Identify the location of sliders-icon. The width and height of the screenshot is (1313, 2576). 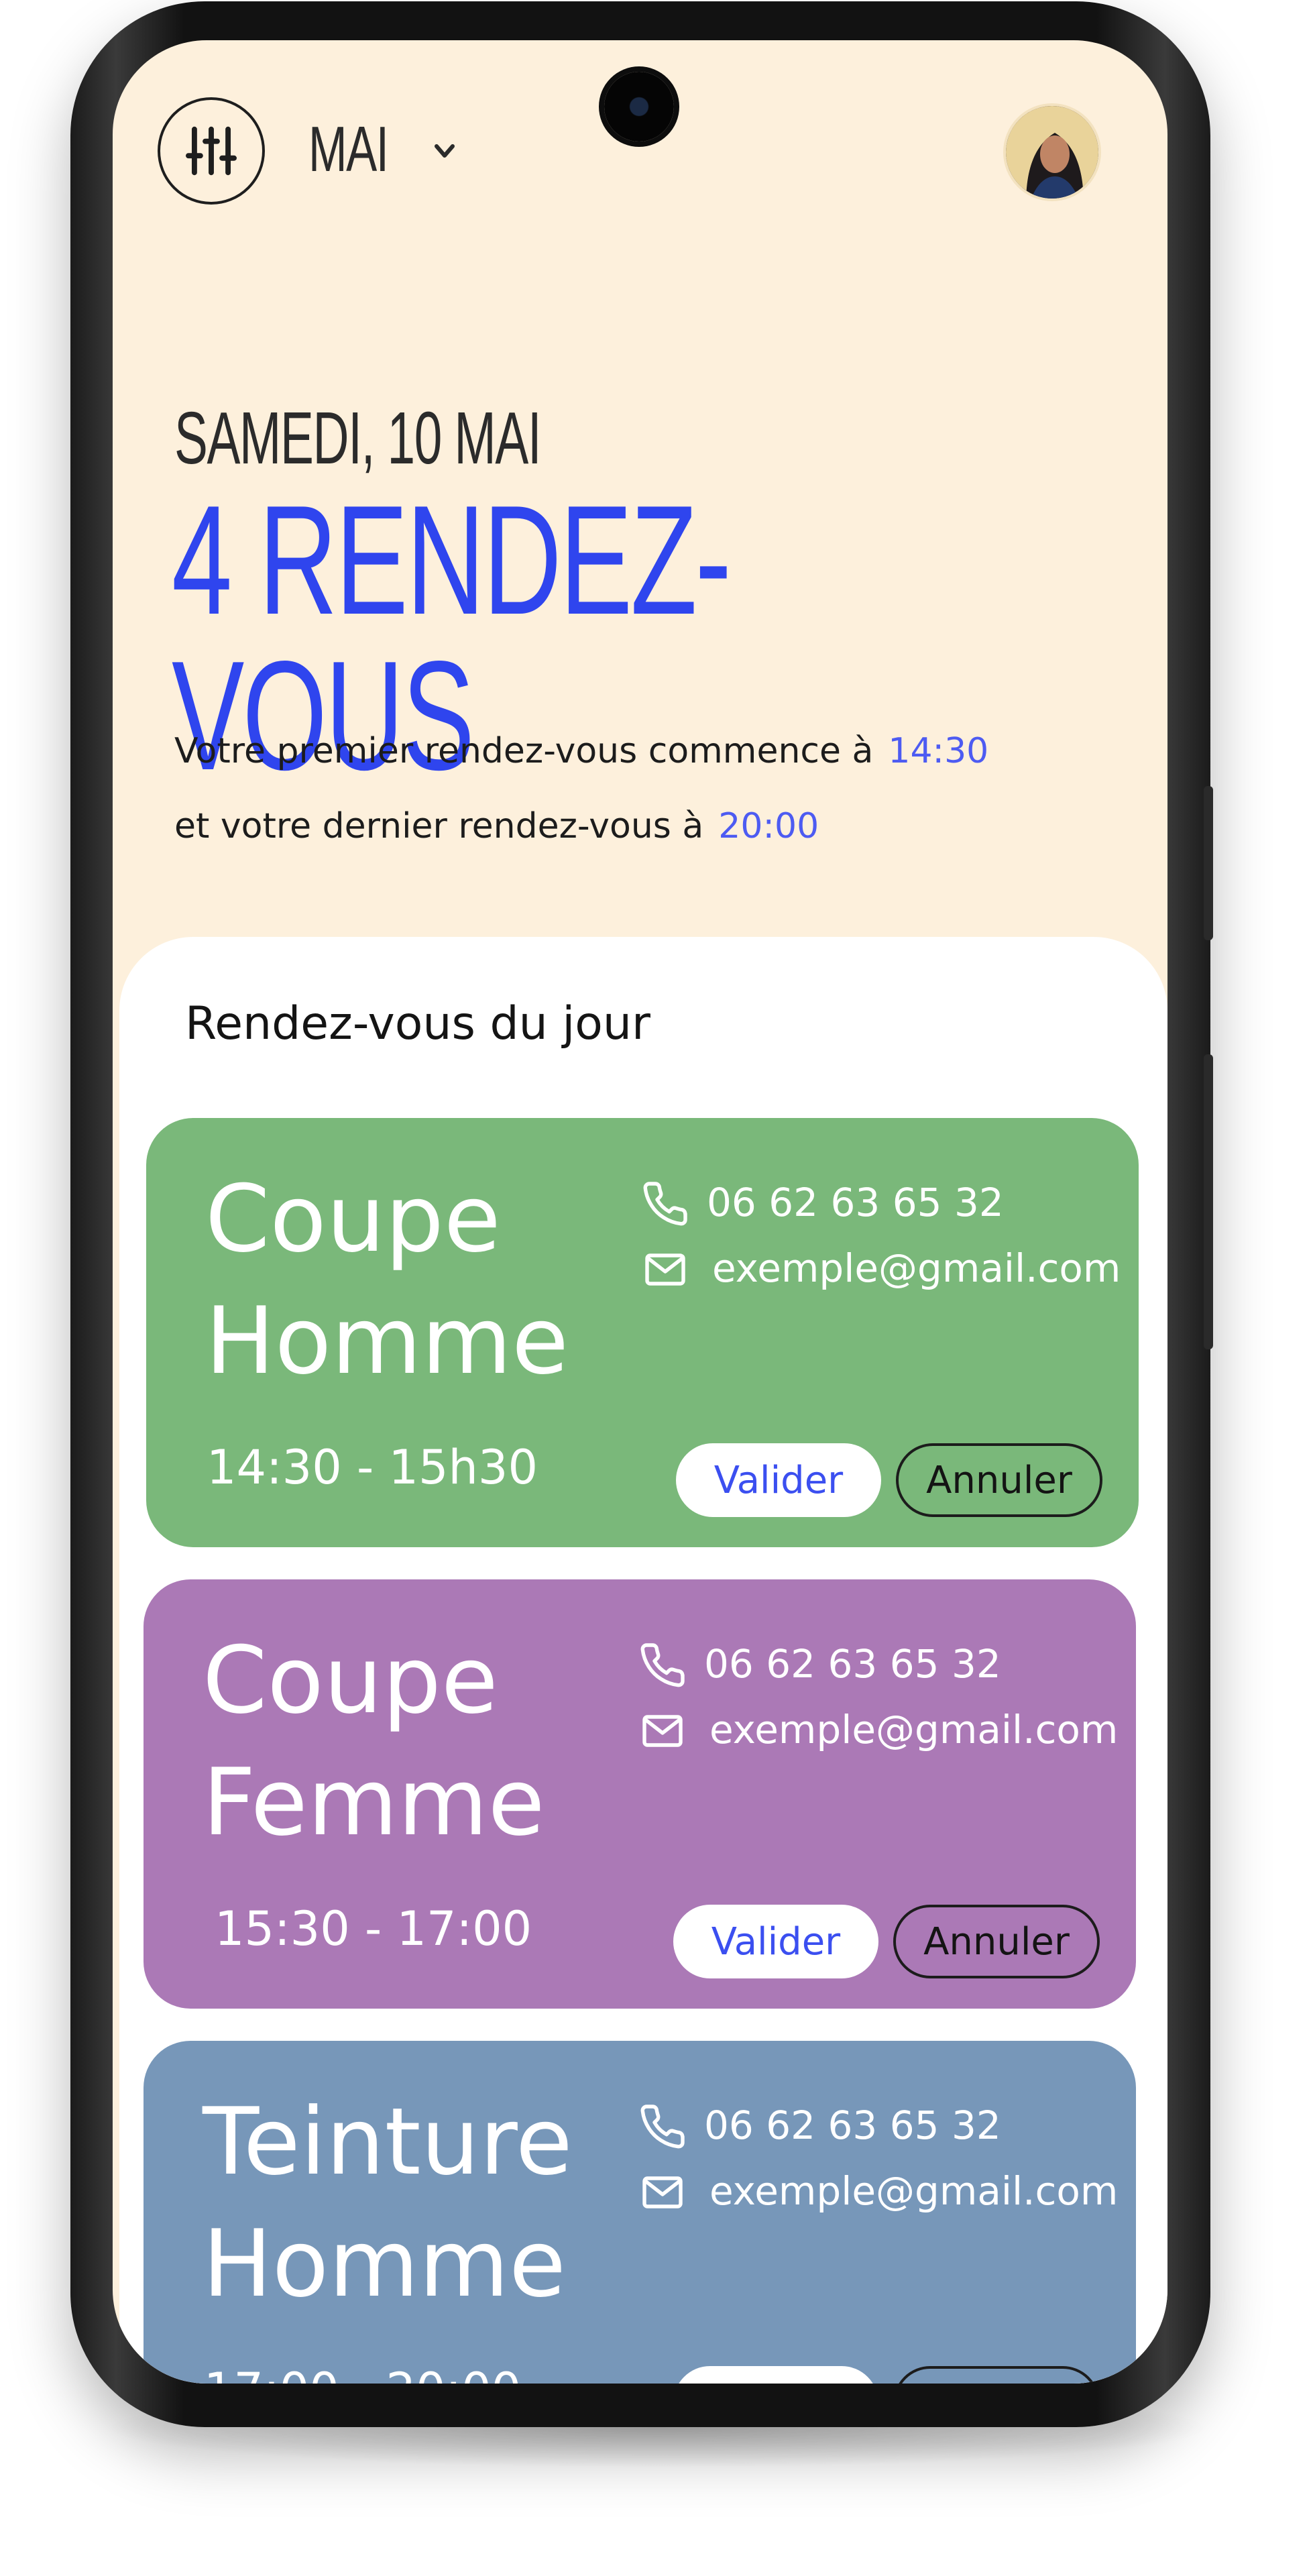
(211, 151).